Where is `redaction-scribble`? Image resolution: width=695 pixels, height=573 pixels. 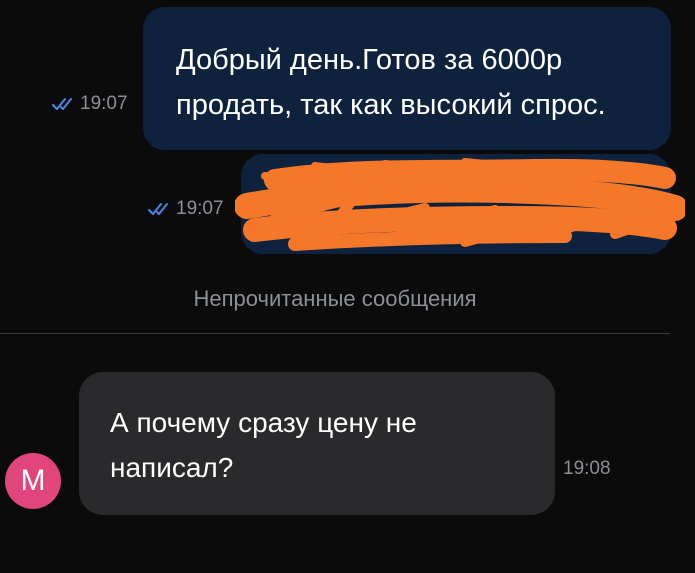 redaction-scribble is located at coordinates (460, 204).